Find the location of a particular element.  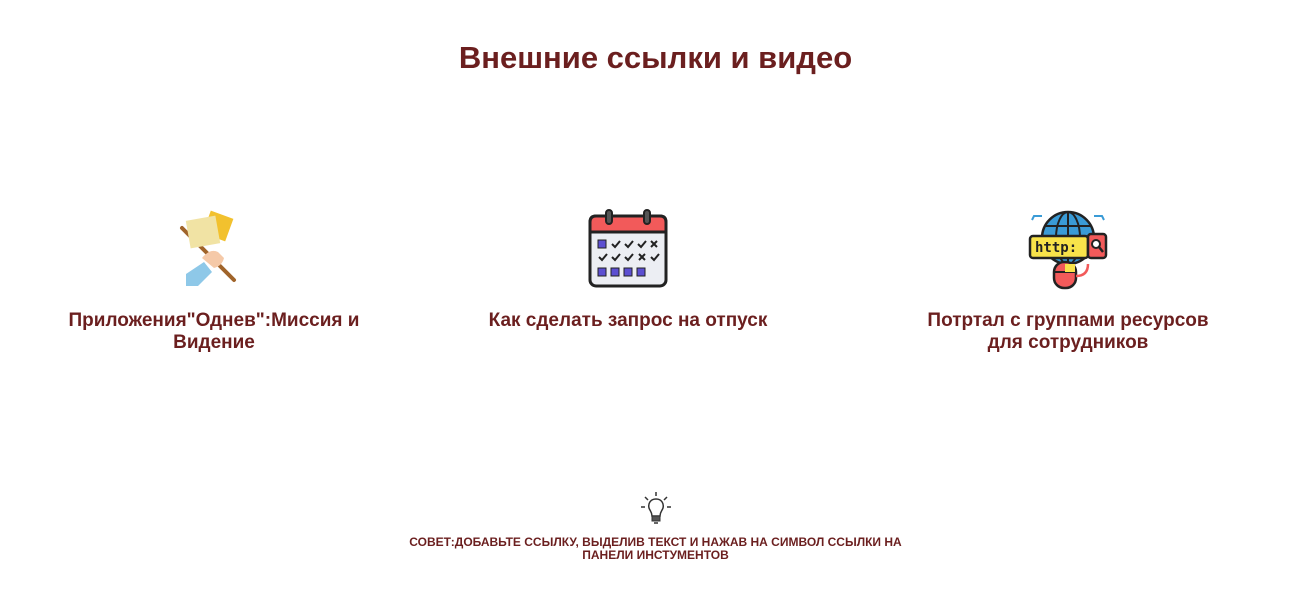

link-card-mission-vision: Приложения"Однев":Миссия и Видение is located at coordinates (214, 281).